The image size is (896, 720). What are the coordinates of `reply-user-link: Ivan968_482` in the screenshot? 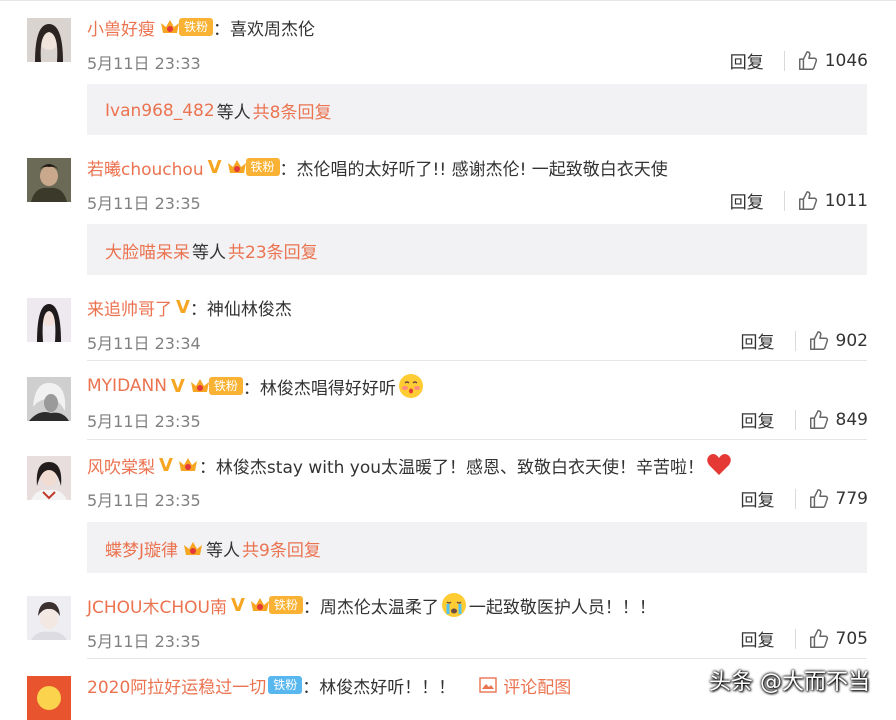 It's located at (160, 111).